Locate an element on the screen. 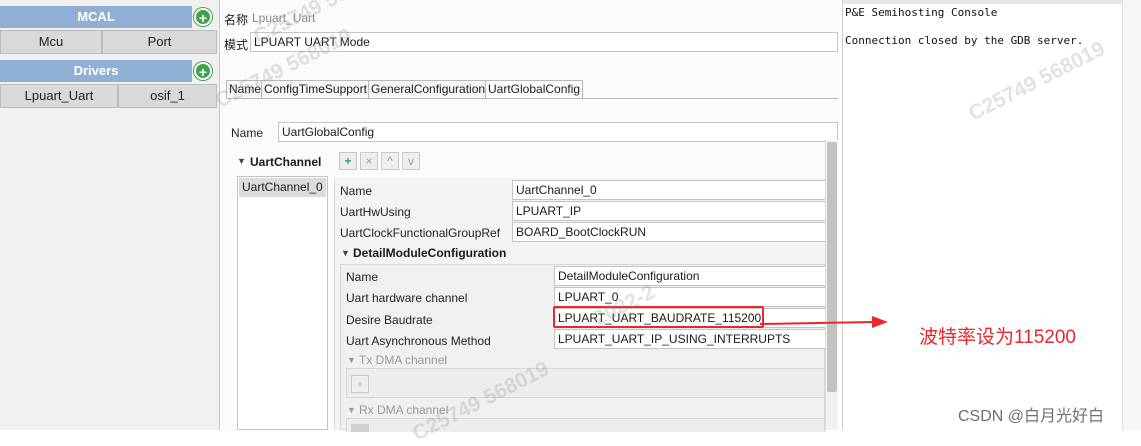  drivers-section-title: Drivers is located at coordinates (96, 70).